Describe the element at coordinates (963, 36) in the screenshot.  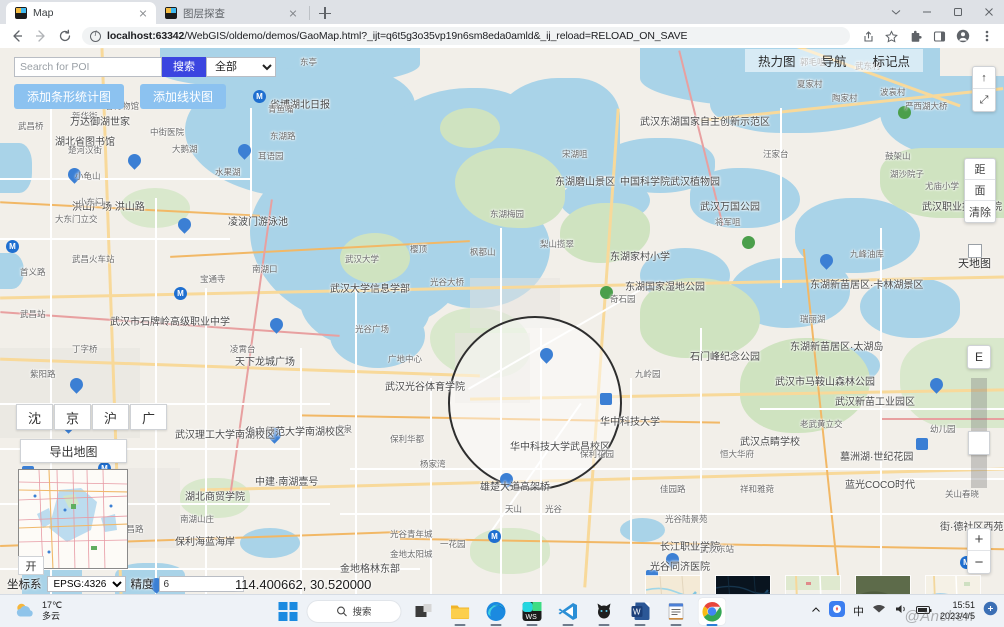
I see `profile-icon` at that location.